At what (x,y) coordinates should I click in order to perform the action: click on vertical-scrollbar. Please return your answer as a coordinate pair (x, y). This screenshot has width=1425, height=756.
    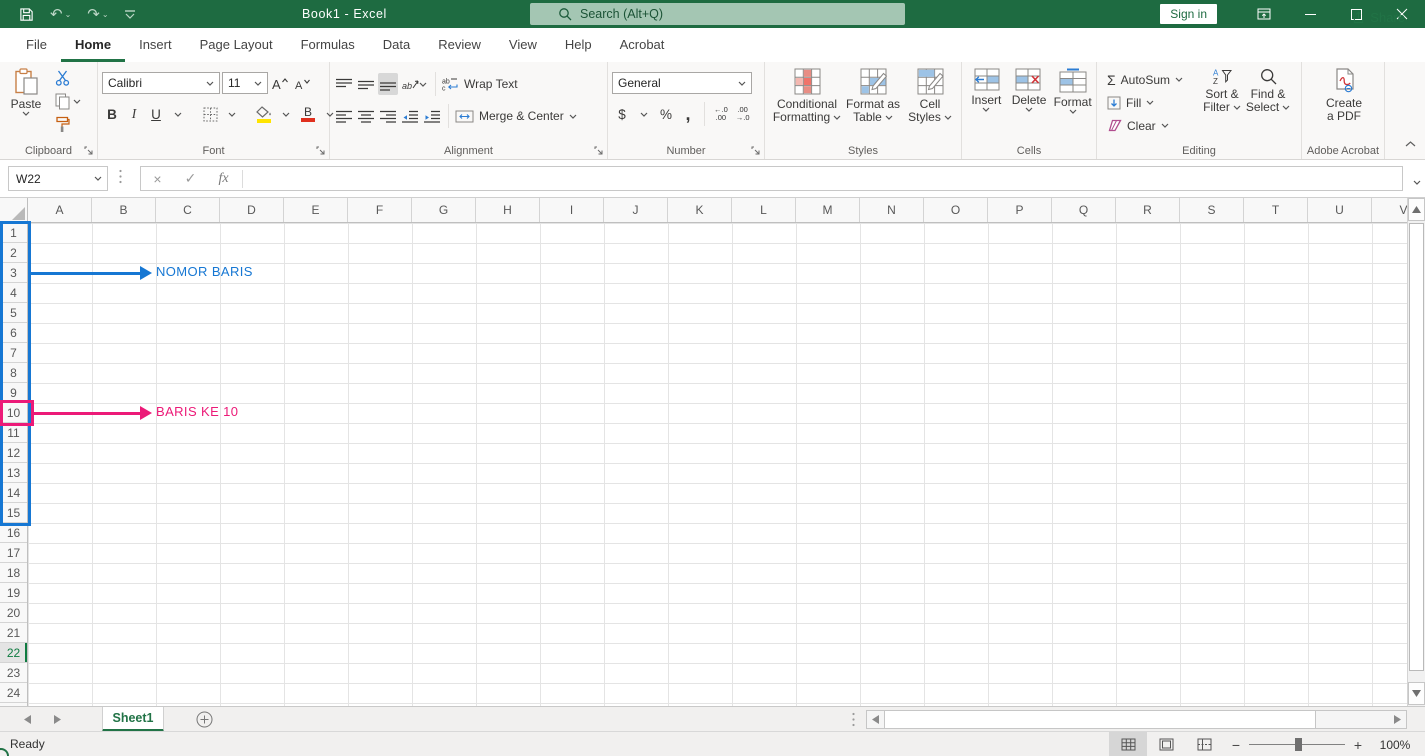
    Looking at the image, I should click on (1416, 452).